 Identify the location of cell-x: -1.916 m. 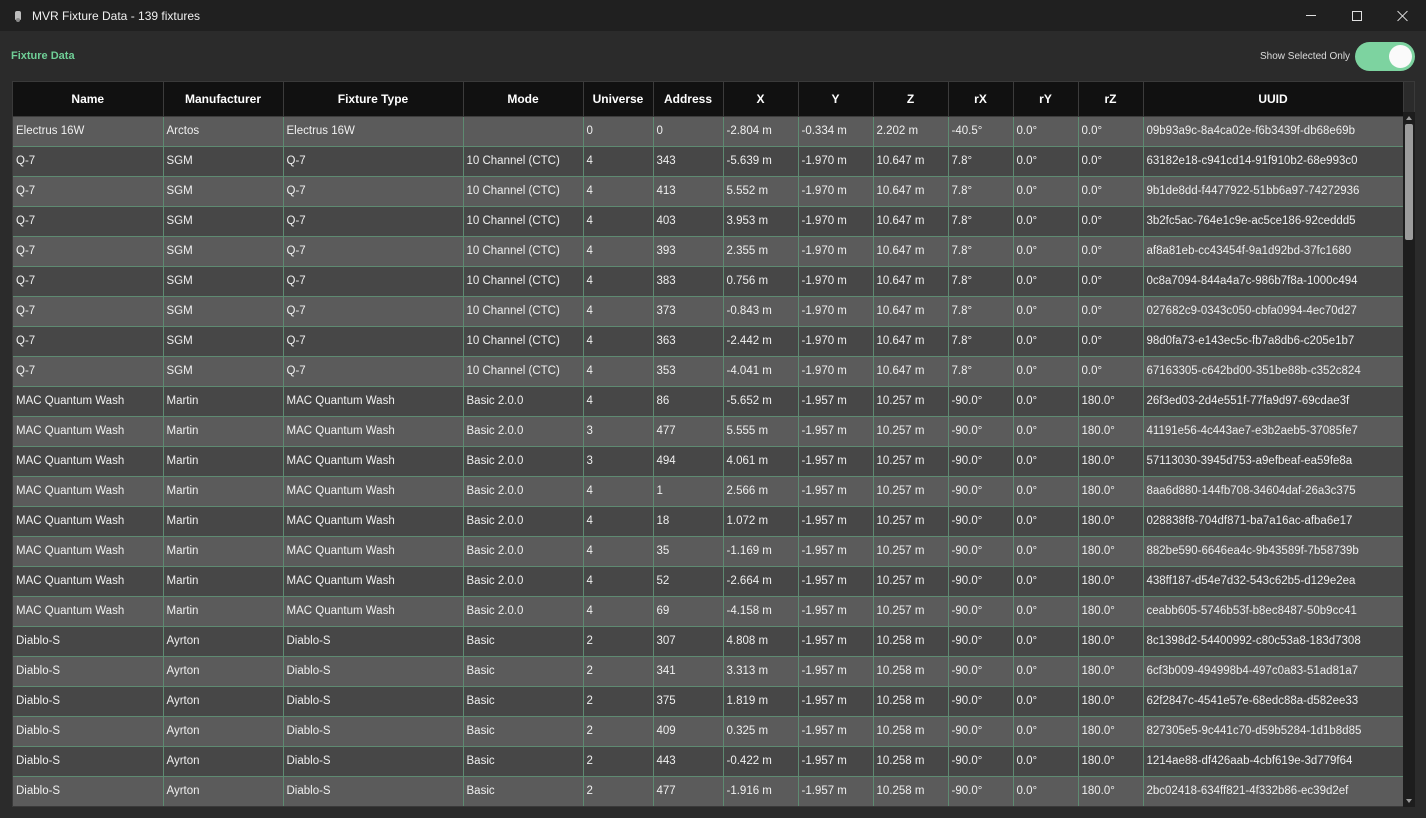
(761, 791).